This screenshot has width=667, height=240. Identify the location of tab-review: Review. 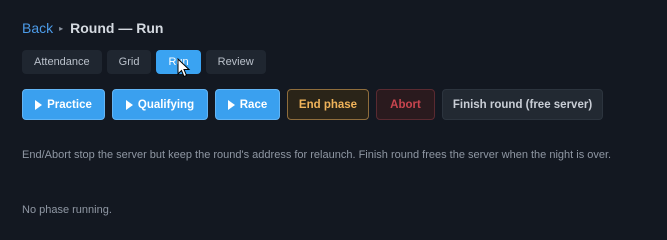
(235, 62).